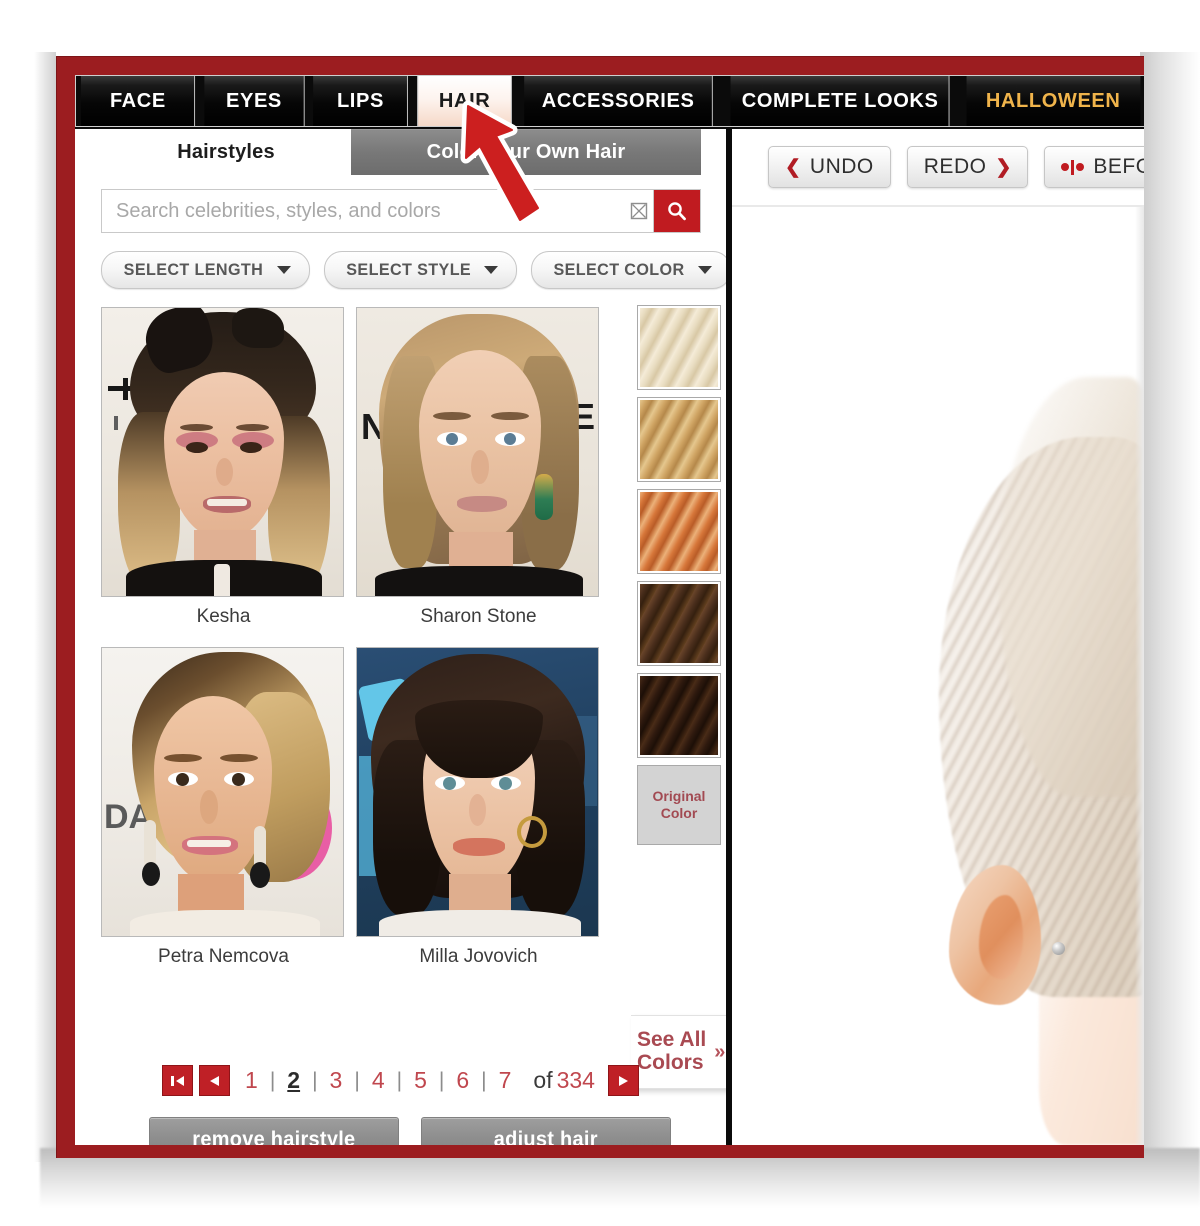 Image resolution: width=1200 pixels, height=1226 pixels. Describe the element at coordinates (400, 176) in the screenshot. I see `subtab-underline` at that location.